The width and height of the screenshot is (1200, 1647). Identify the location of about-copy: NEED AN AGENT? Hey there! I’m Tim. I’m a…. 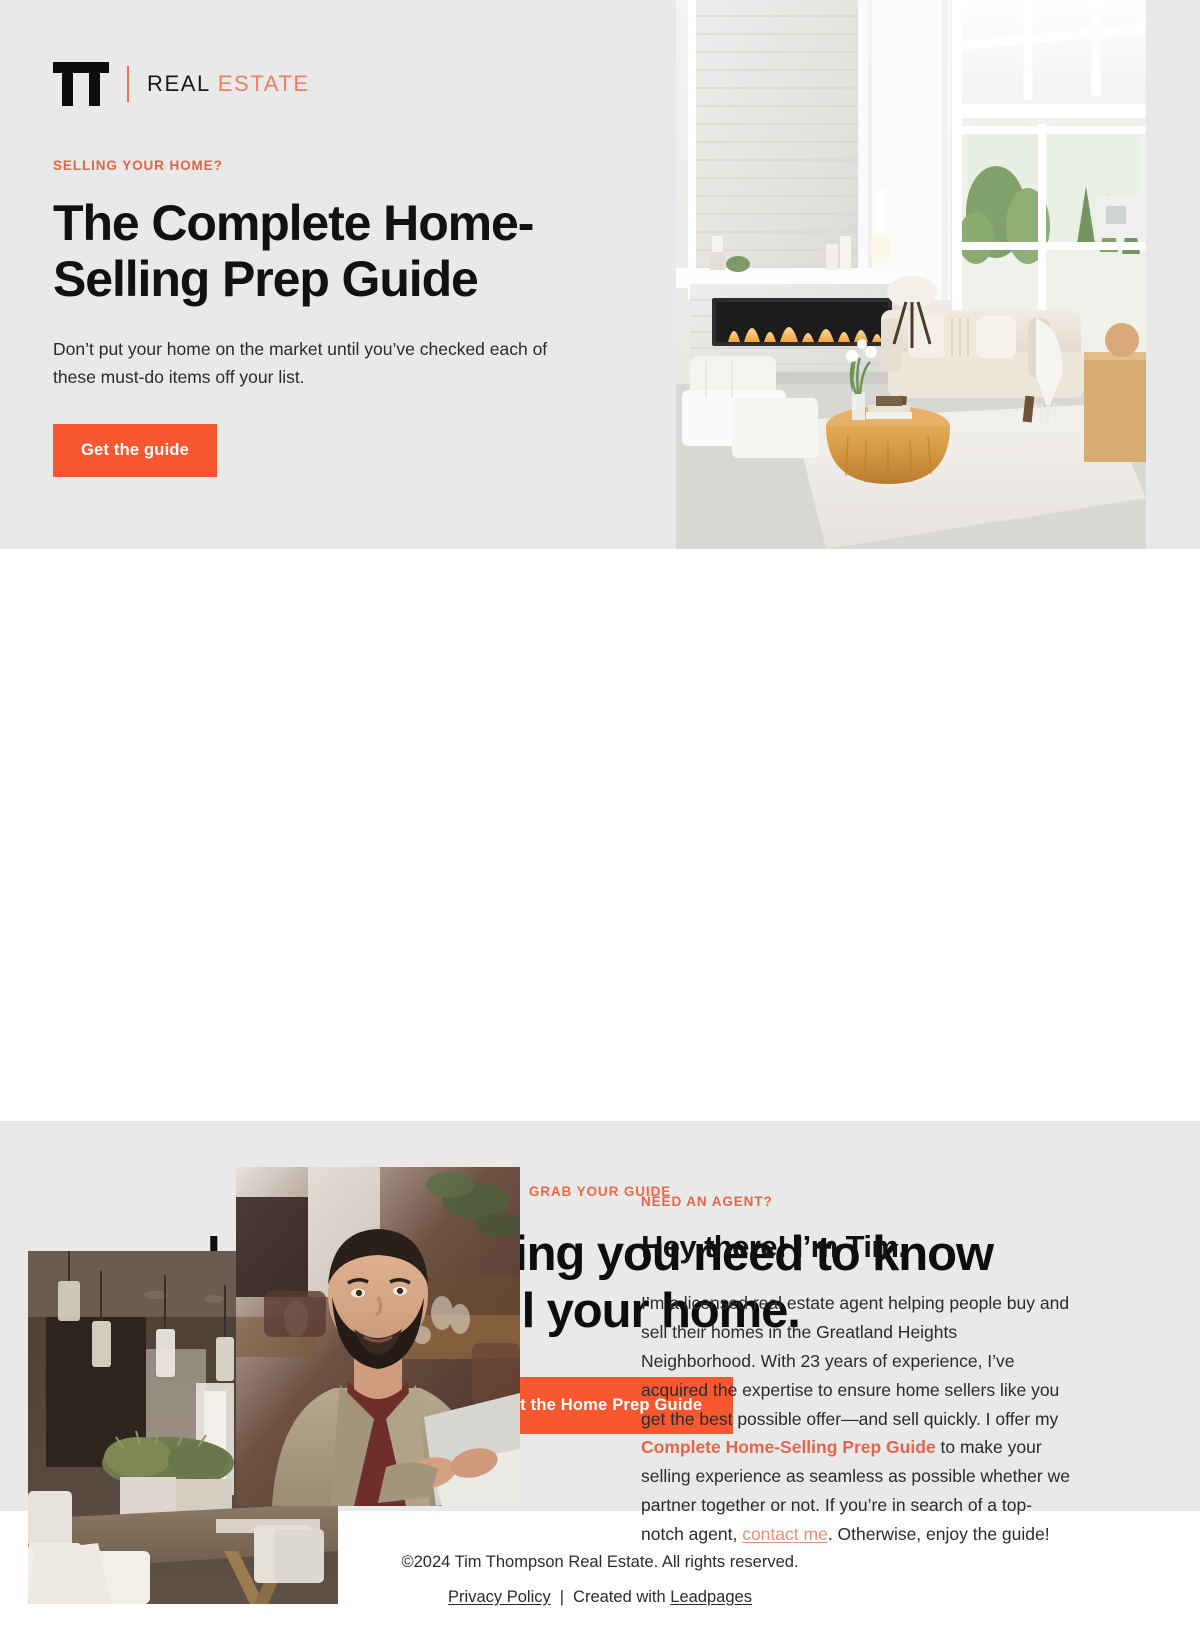
(856, 1371).